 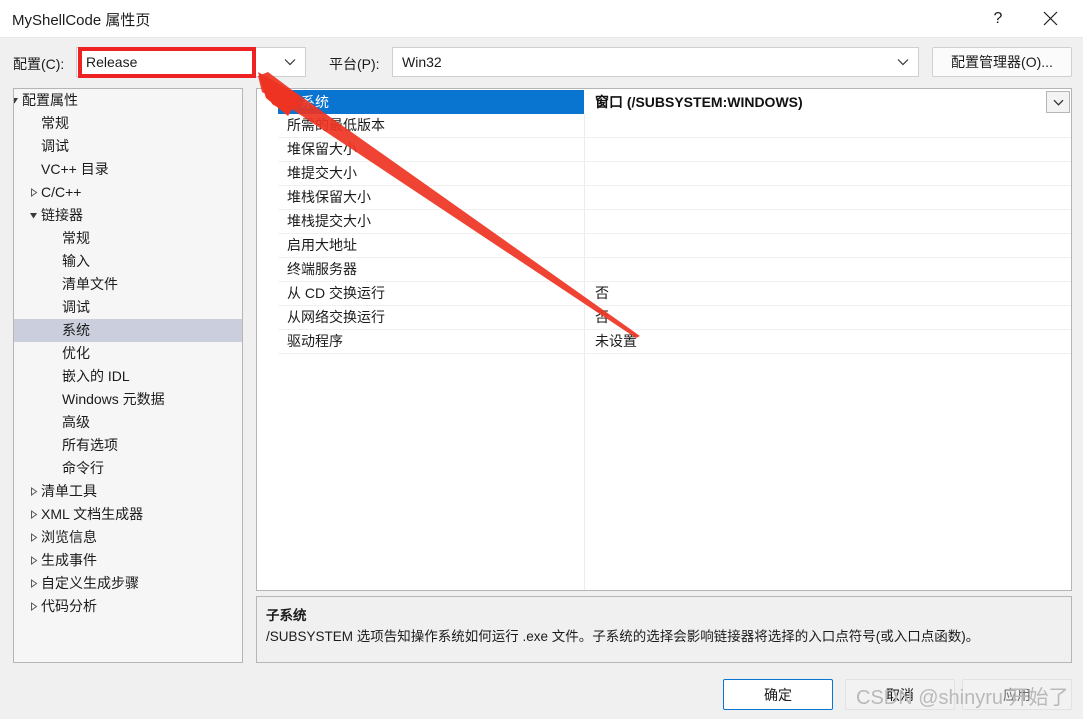 What do you see at coordinates (113, 399) in the screenshot?
I see `tree-item-label: Windows 元数据` at bounding box center [113, 399].